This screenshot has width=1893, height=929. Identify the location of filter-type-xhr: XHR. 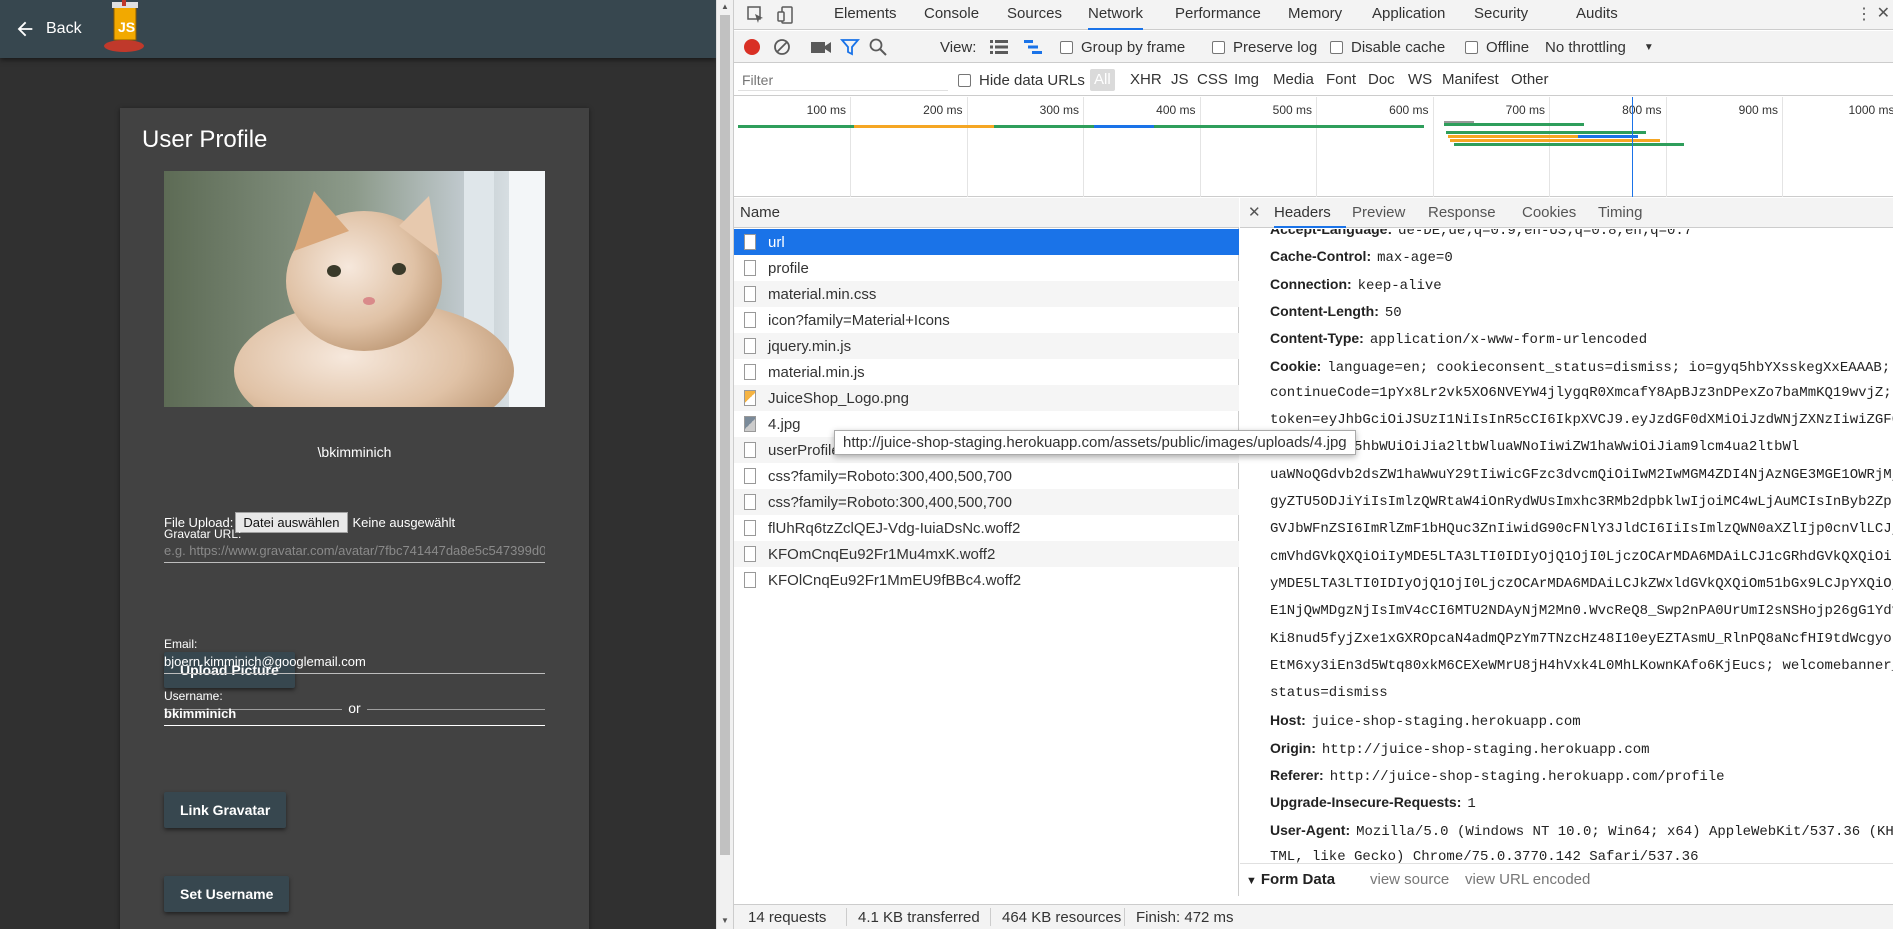
(1146, 79).